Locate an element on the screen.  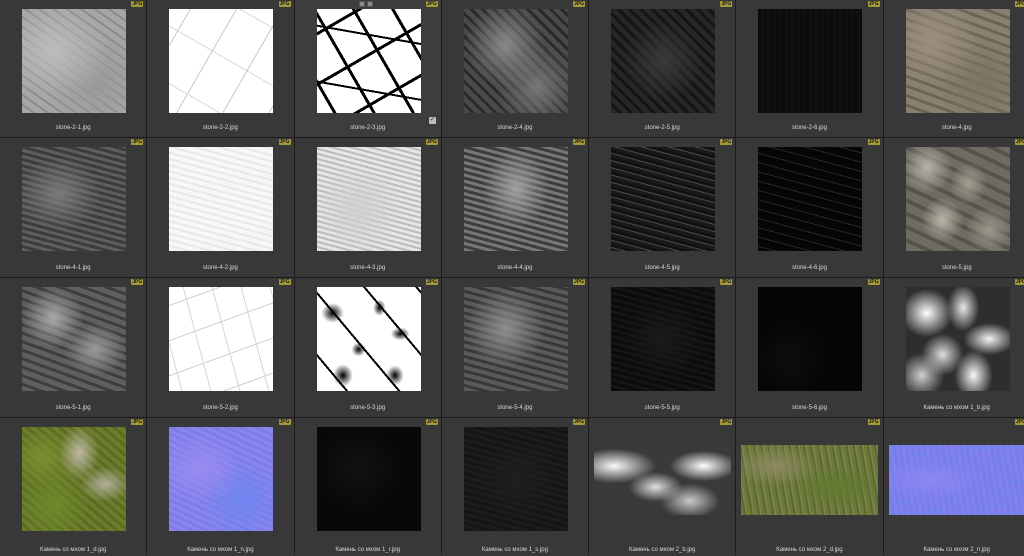
file-name-label: stone-4-1.jpg is located at coordinates (73, 268).